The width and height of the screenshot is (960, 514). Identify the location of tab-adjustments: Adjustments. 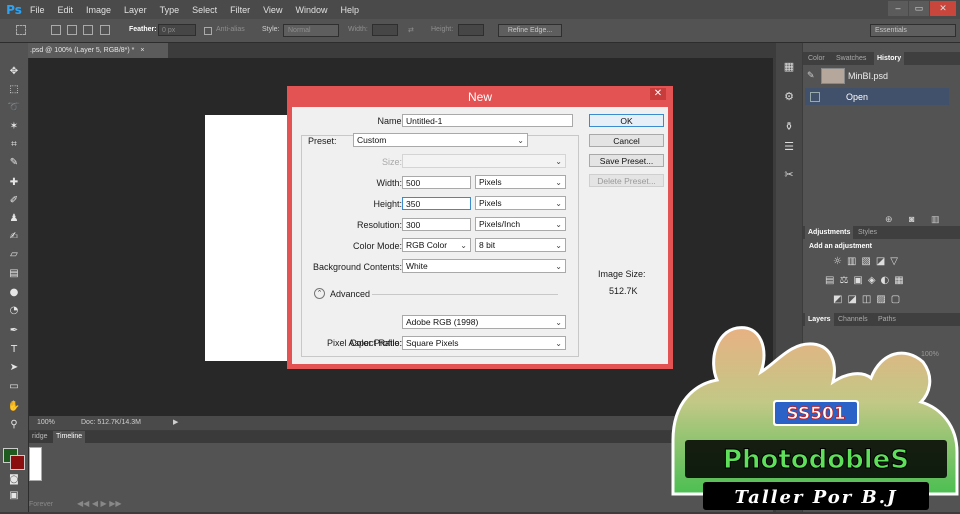
(829, 232).